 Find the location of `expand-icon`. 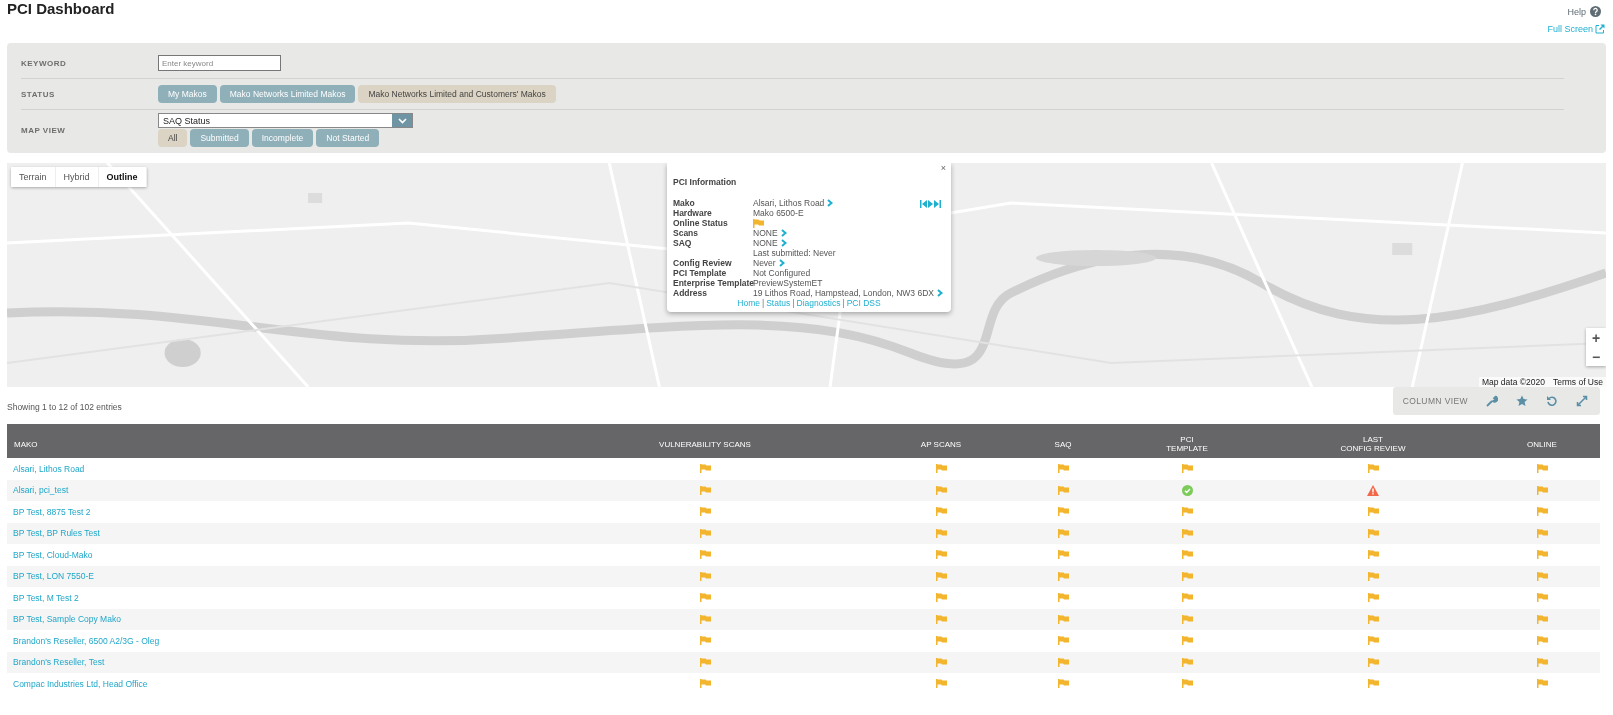

expand-icon is located at coordinates (1582, 401).